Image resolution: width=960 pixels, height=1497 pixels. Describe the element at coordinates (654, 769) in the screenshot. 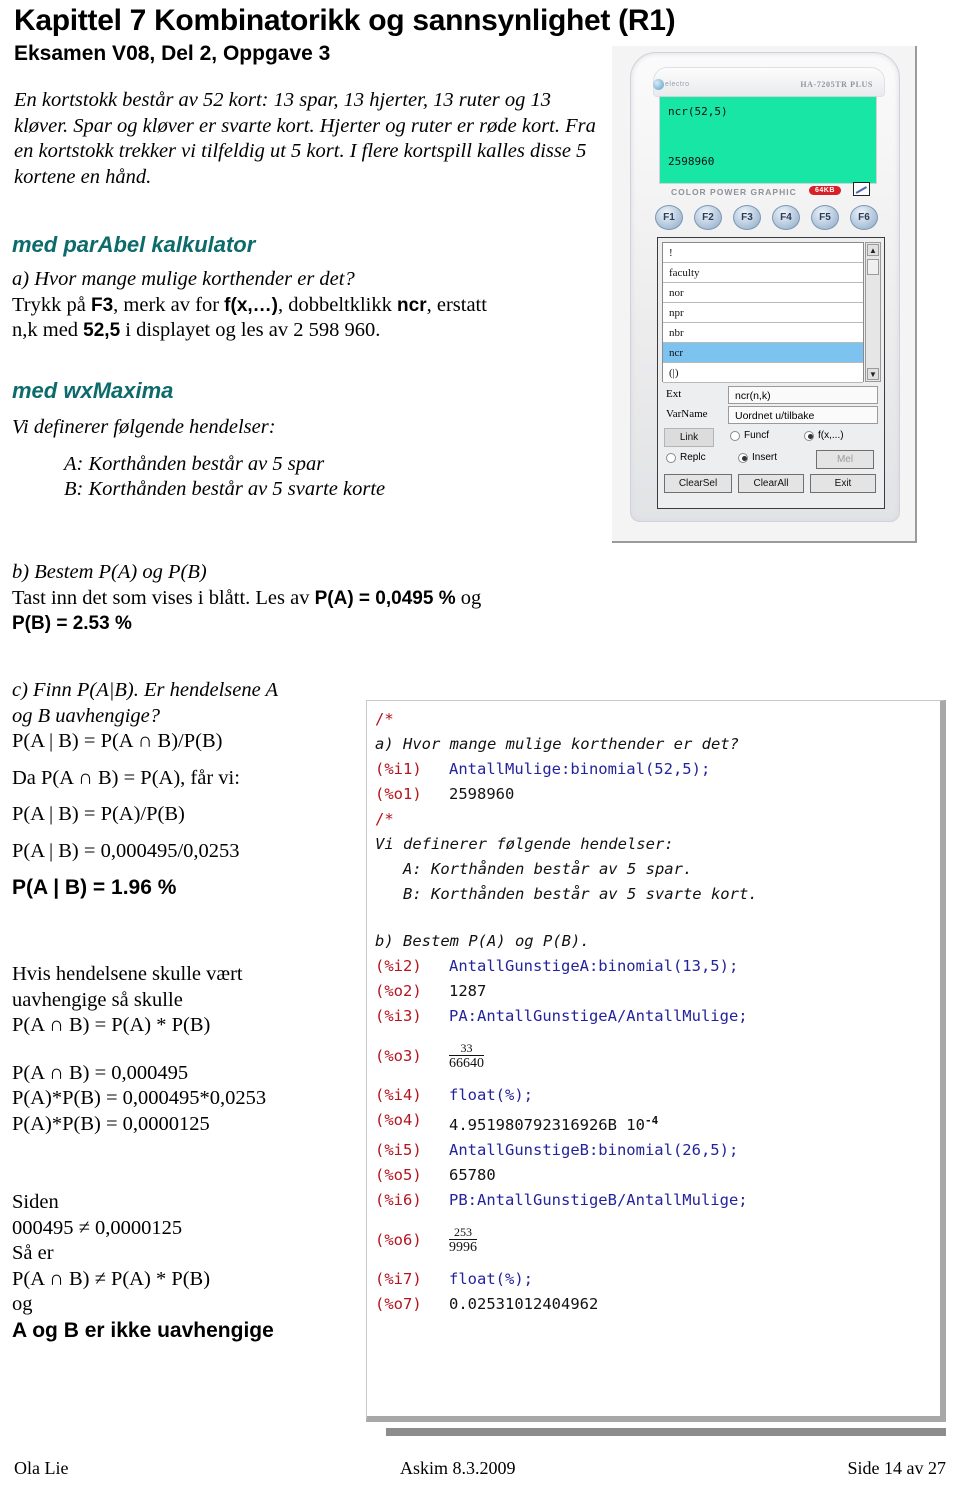

I see `code-input-row-1: (%i1) AntallMulige:binomial(52,5);` at that location.